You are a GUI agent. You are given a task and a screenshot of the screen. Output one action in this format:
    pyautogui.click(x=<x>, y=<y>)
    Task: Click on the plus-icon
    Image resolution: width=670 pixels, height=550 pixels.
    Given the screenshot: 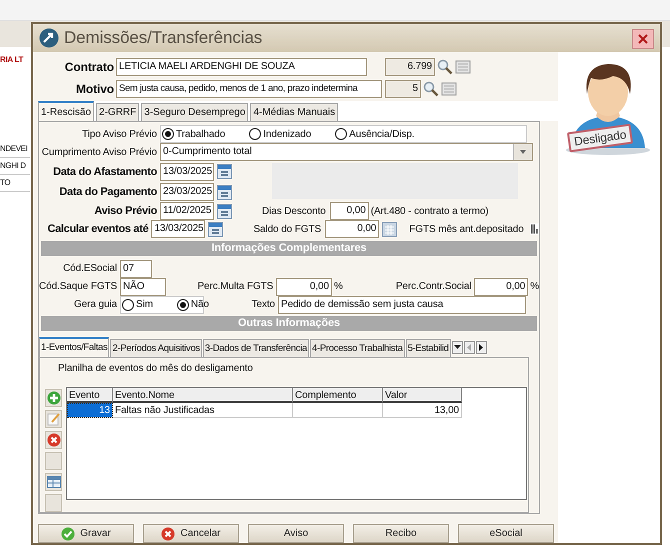 What is the action you would take?
    pyautogui.click(x=53, y=397)
    